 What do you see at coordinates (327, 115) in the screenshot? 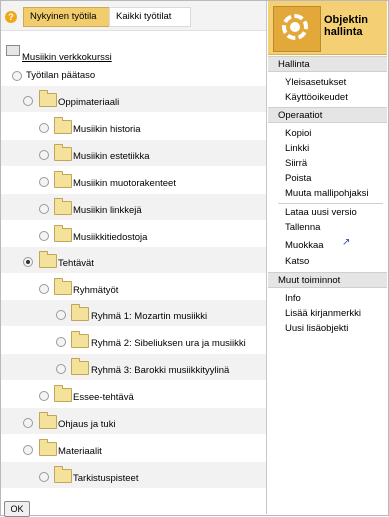
I see `section-header-operaatiot: Operaatiot` at bounding box center [327, 115].